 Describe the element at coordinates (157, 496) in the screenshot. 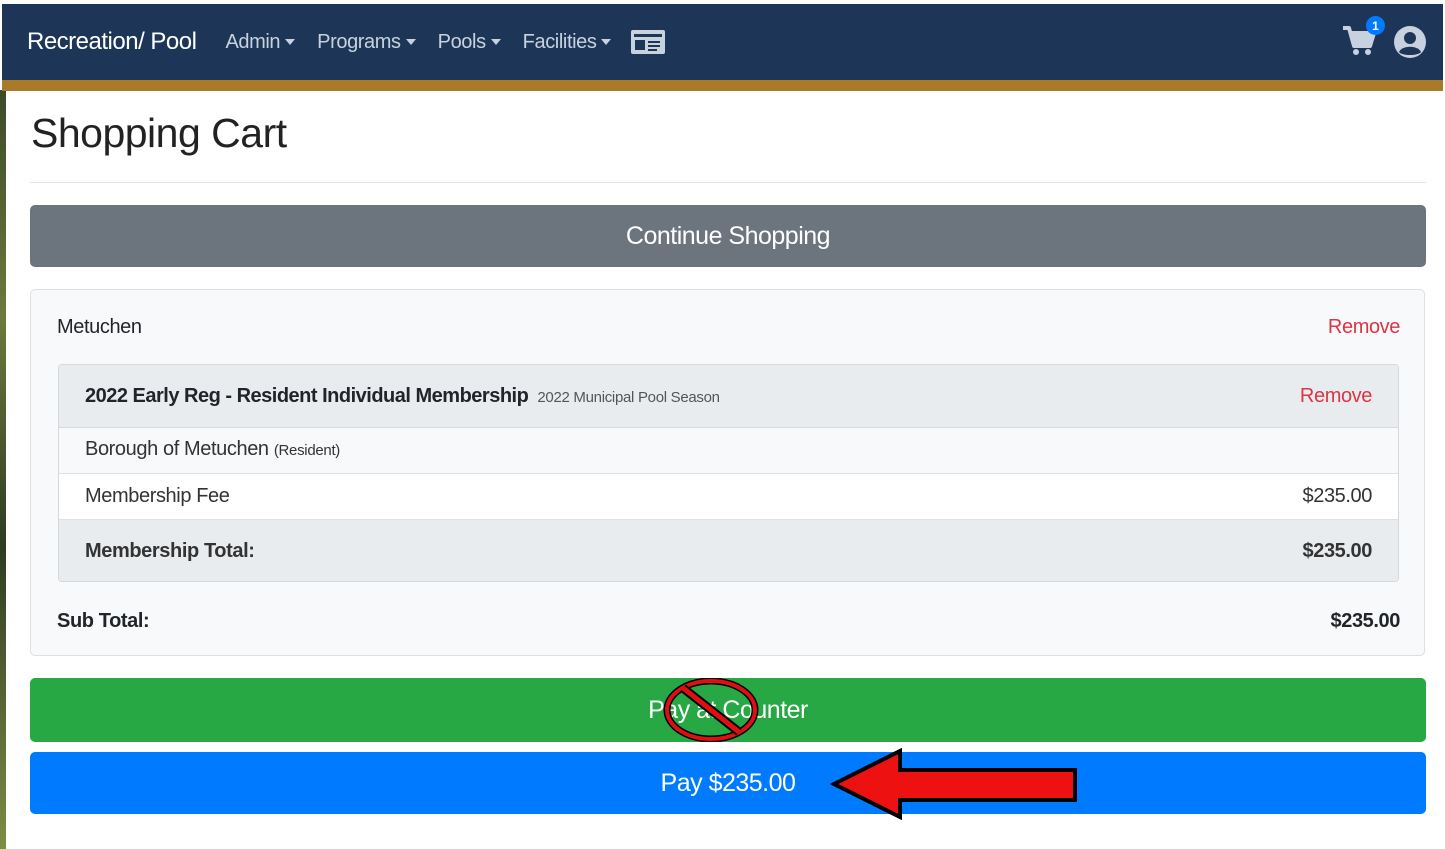

I see `fee-label: Membership Fee` at that location.